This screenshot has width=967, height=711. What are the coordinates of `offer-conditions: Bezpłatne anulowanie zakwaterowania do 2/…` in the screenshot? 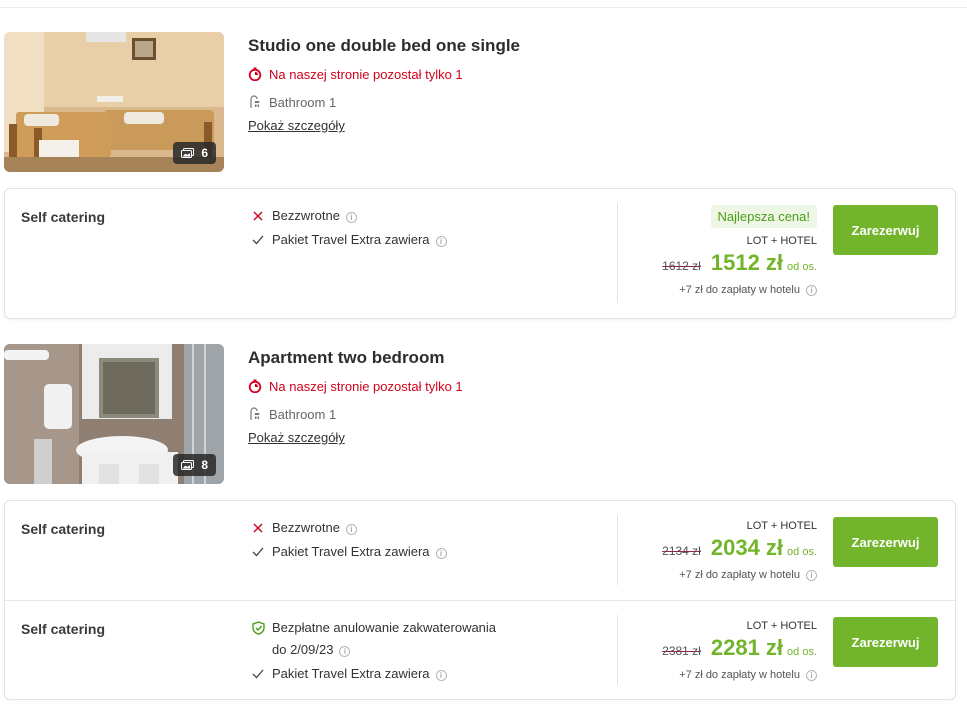 It's located at (416, 652).